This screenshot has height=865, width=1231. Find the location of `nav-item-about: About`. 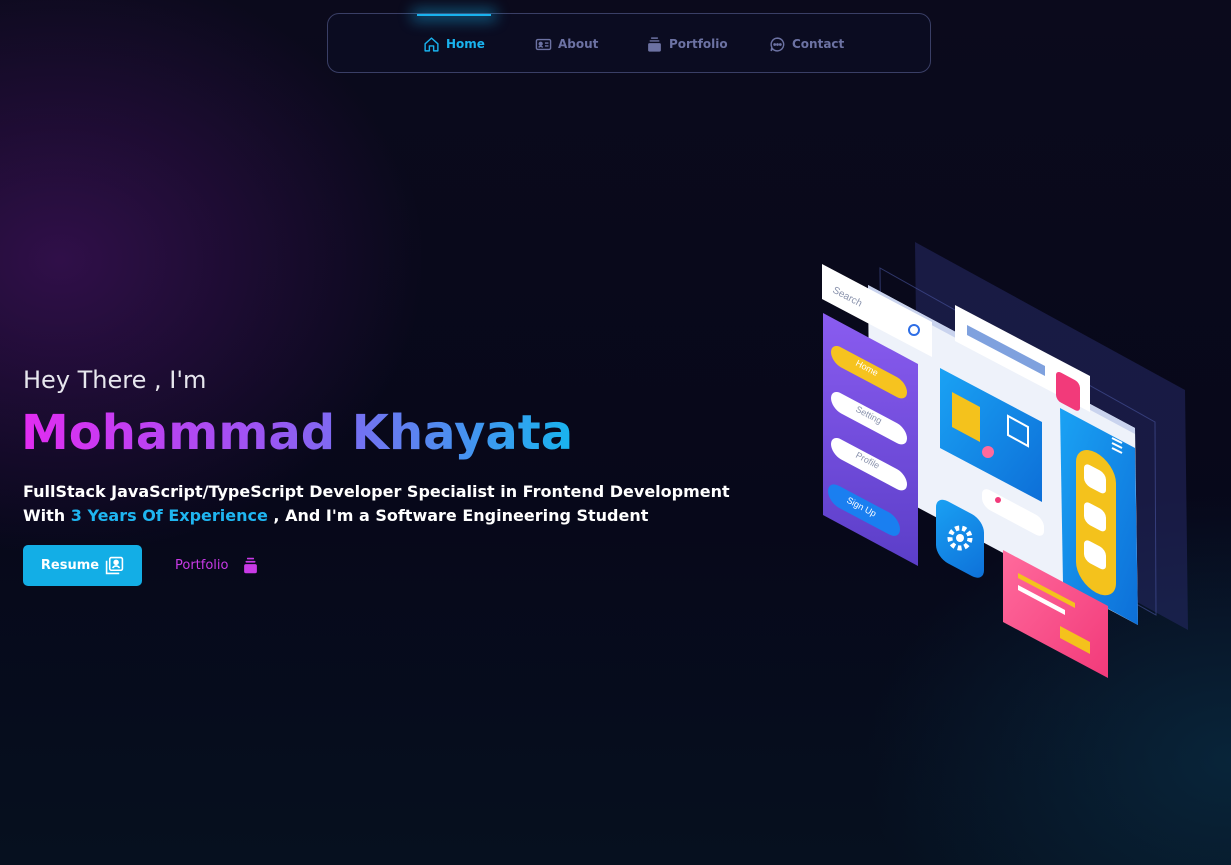

nav-item-about: About is located at coordinates (566, 44).